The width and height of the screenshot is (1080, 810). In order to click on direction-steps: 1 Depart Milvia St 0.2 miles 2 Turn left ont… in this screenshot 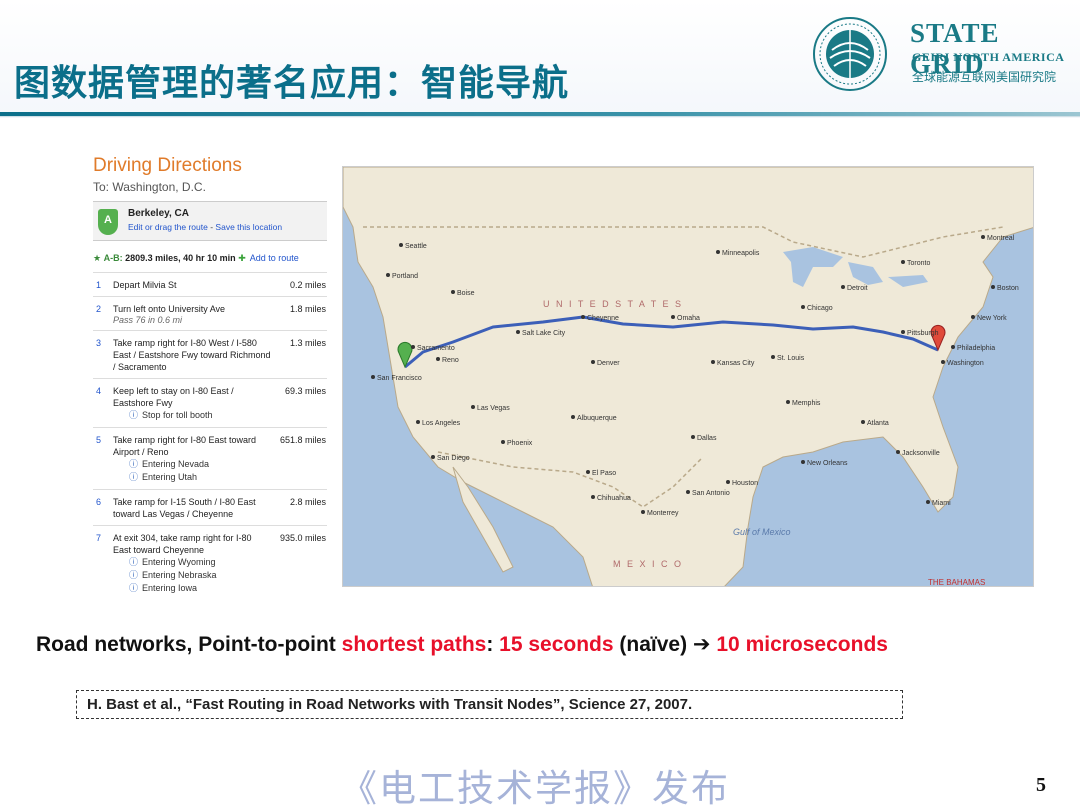, I will do `click(210, 436)`.